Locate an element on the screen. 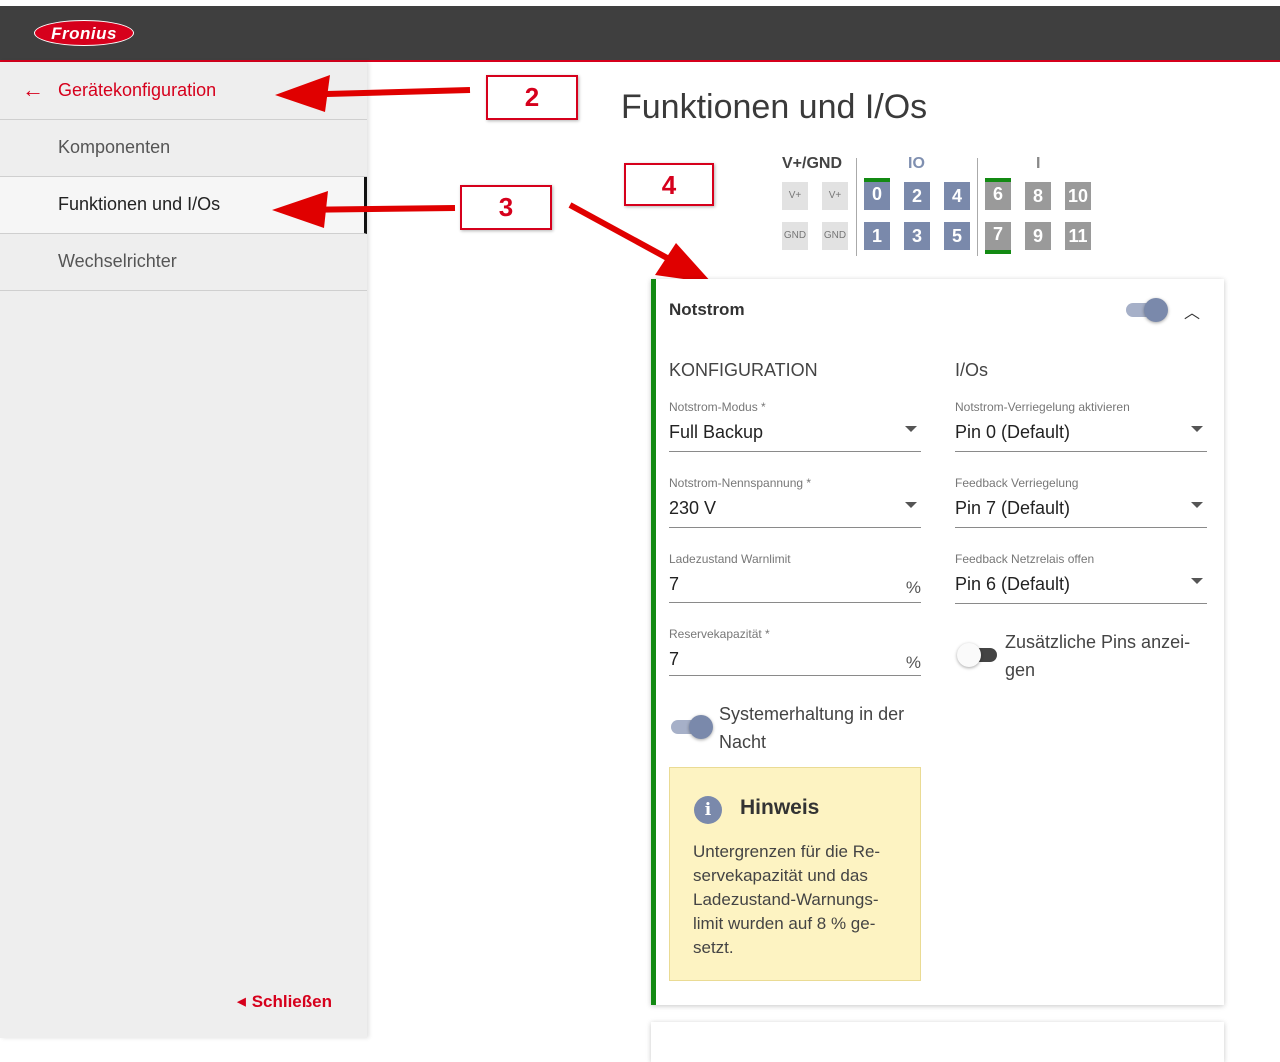 The height and width of the screenshot is (1062, 1280). pin-io-4: 4 is located at coordinates (957, 196).